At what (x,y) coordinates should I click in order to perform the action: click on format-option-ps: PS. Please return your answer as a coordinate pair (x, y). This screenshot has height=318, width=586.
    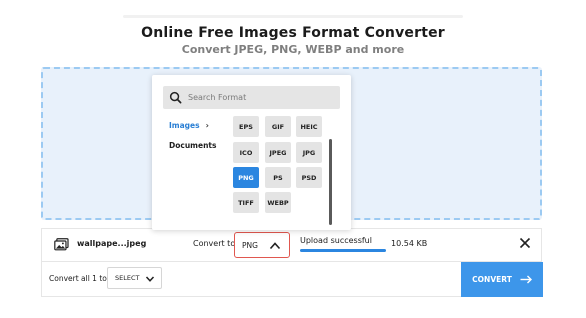
    Looking at the image, I should click on (278, 177).